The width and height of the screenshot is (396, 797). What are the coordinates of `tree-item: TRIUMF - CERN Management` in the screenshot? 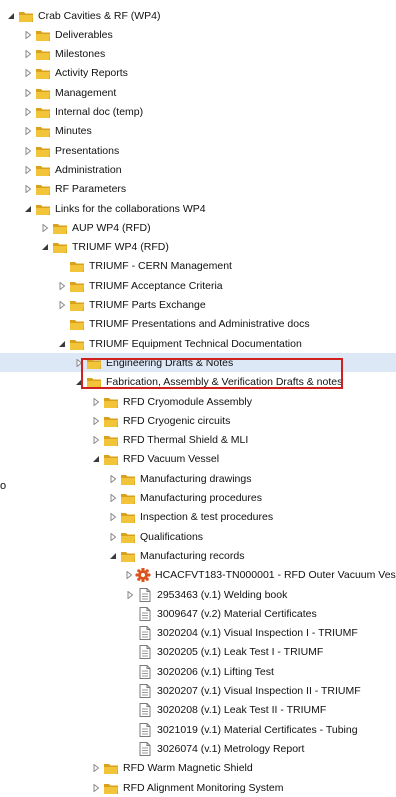 It's located at (198, 266).